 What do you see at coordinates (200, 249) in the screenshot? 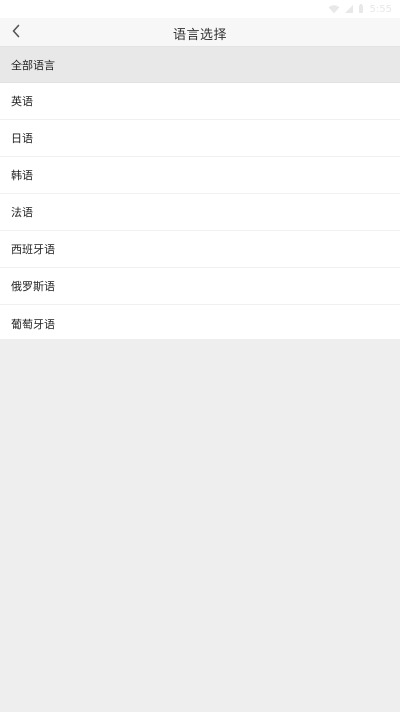
I see `list-item-spanish: 西班牙语` at bounding box center [200, 249].